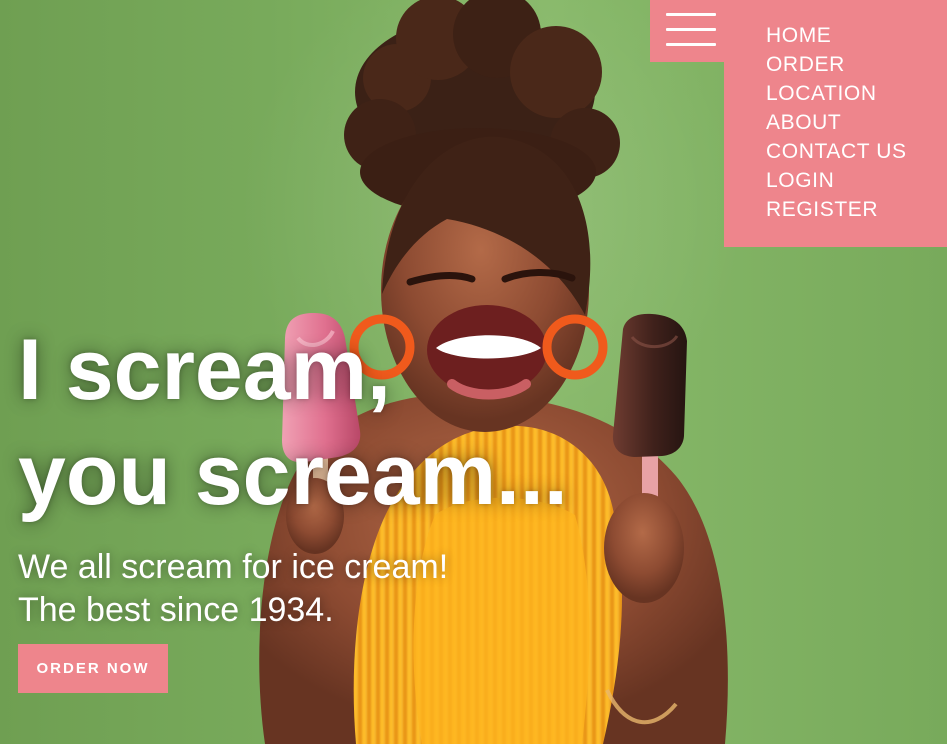  What do you see at coordinates (856, 66) in the screenshot?
I see `nav-item-order: ORDER` at bounding box center [856, 66].